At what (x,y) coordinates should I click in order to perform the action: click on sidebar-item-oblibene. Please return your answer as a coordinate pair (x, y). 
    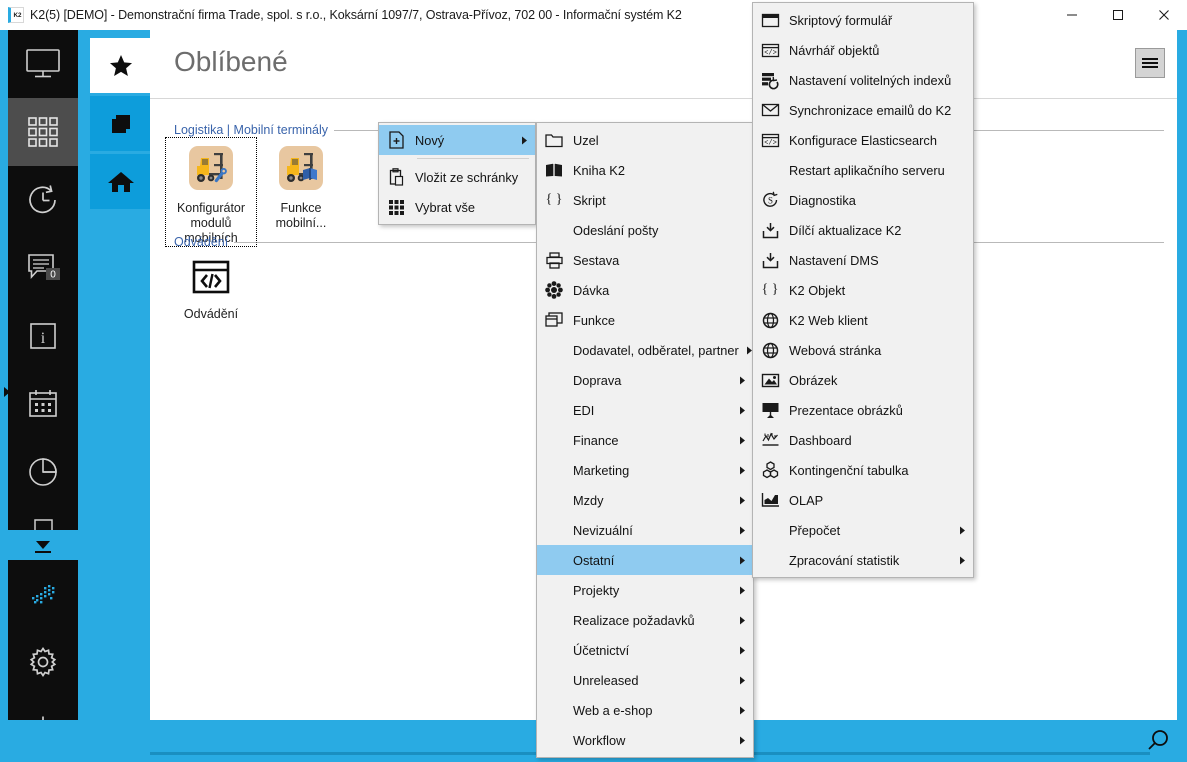
    Looking at the image, I should click on (121, 65).